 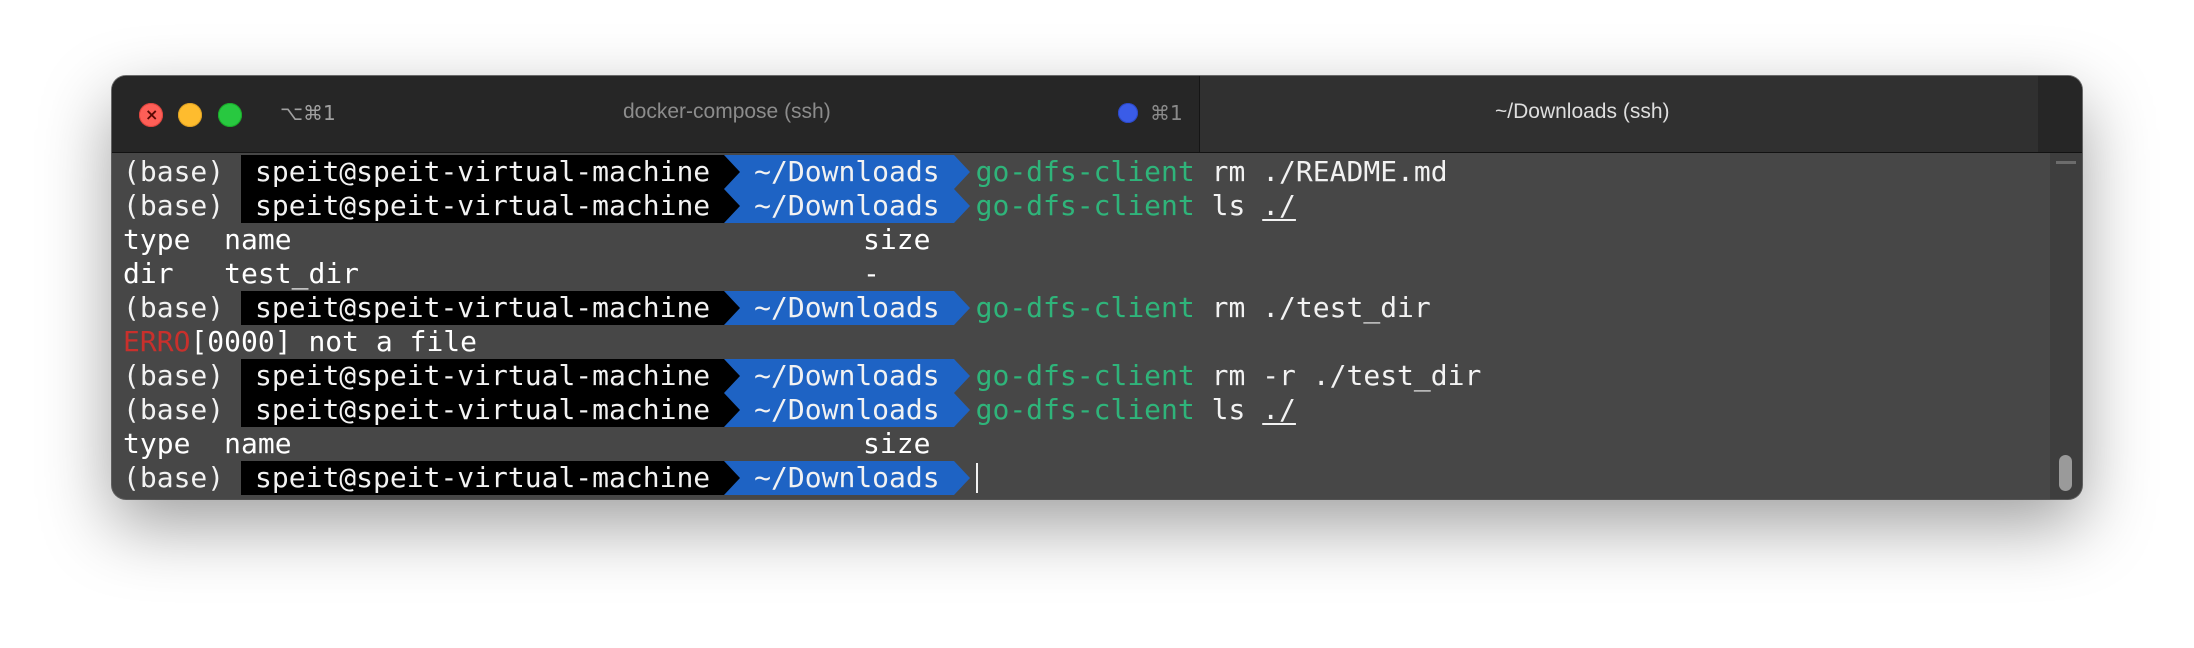 I want to click on error-level: ERRO, so click(x=157, y=341).